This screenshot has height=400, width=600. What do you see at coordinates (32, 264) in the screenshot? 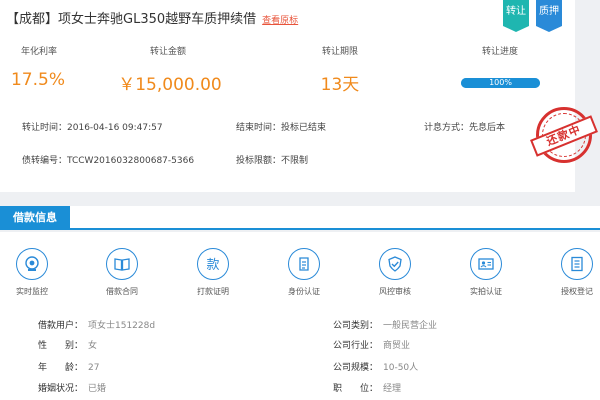
I see `camera-icon` at bounding box center [32, 264].